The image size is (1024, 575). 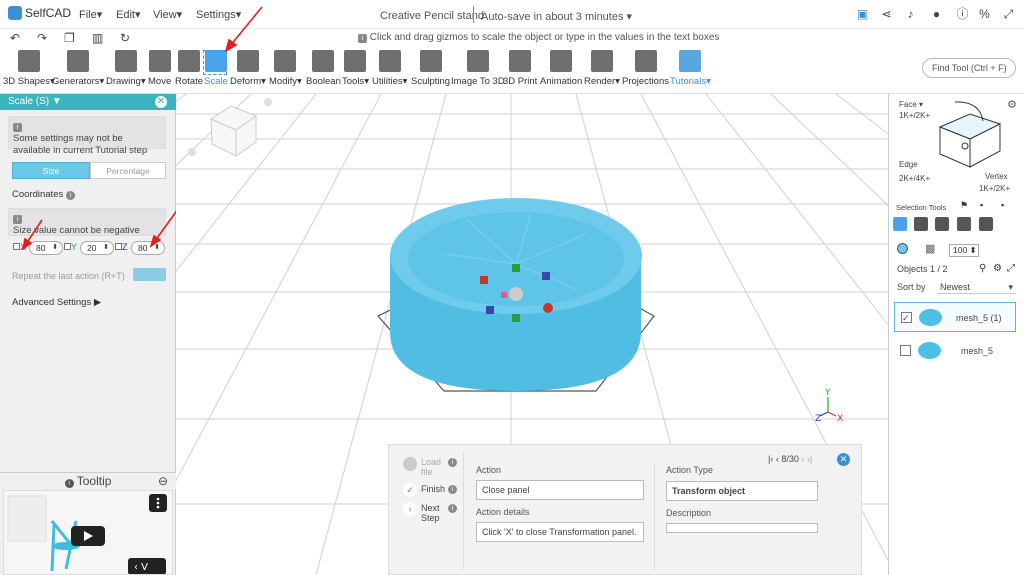 I want to click on tooltip-video: ‹ V, so click(x=88, y=532).